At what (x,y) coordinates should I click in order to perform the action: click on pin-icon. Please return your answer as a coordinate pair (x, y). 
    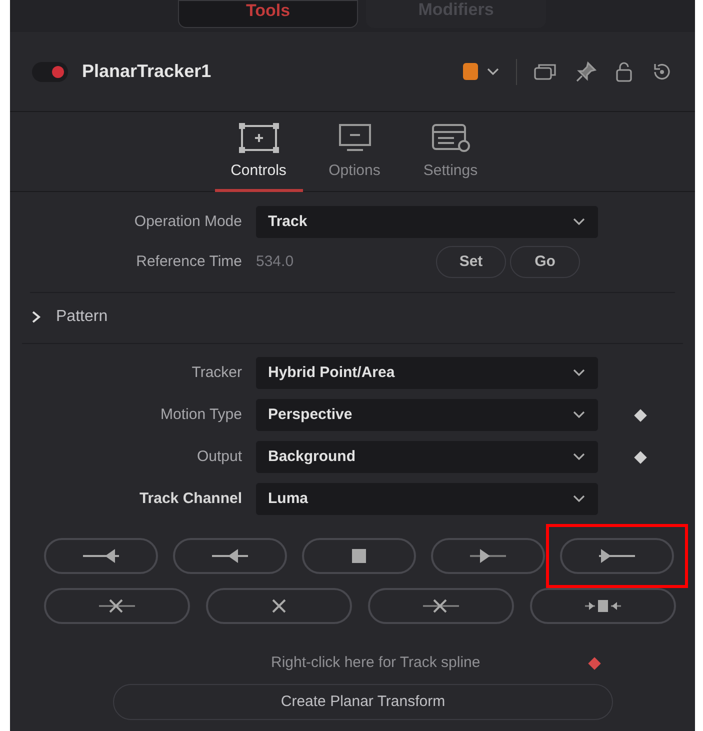
    Looking at the image, I should click on (586, 71).